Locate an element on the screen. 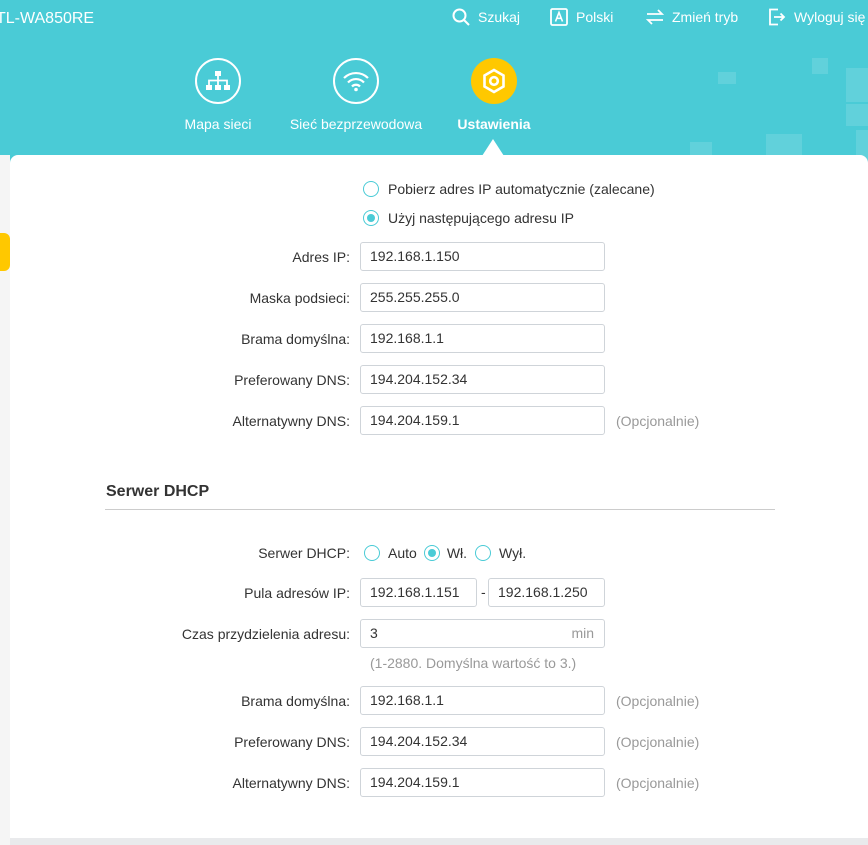  gateway-label: Brama domyślna: is located at coordinates (295, 339).